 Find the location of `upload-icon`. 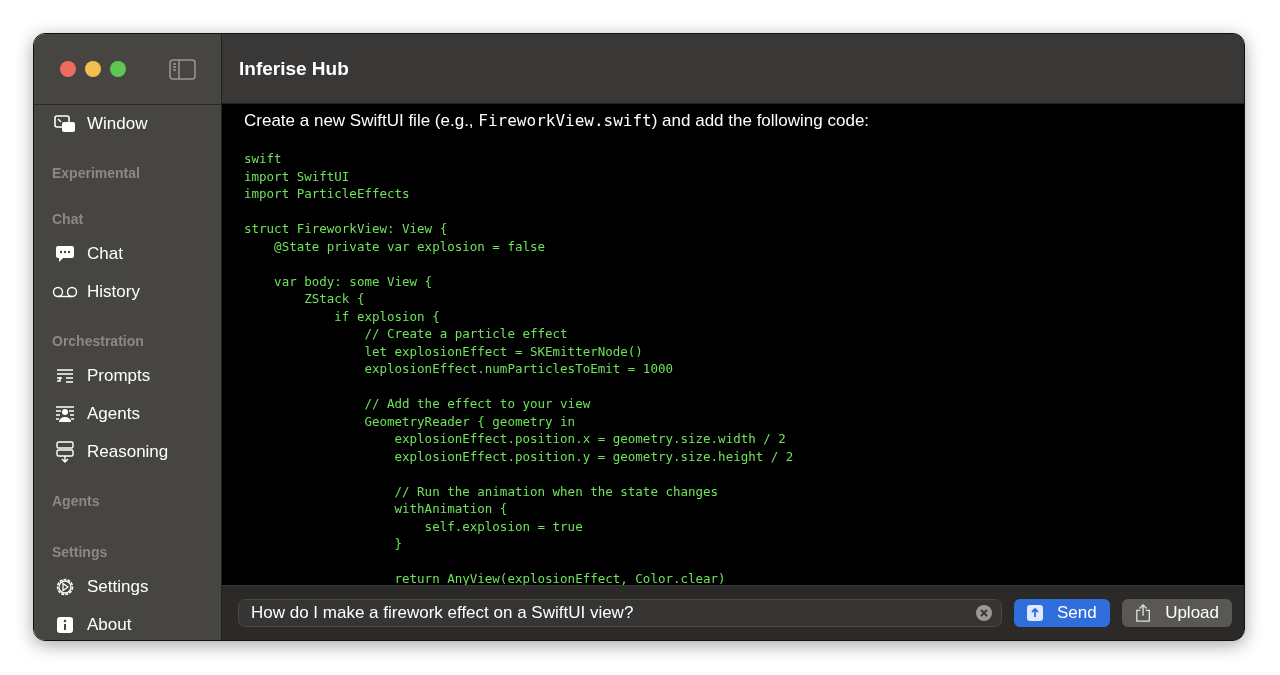

upload-icon is located at coordinates (1035, 613).